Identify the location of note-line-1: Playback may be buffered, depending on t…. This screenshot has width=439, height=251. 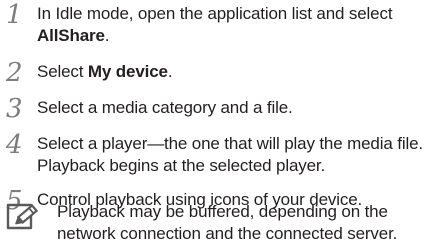
(222, 211).